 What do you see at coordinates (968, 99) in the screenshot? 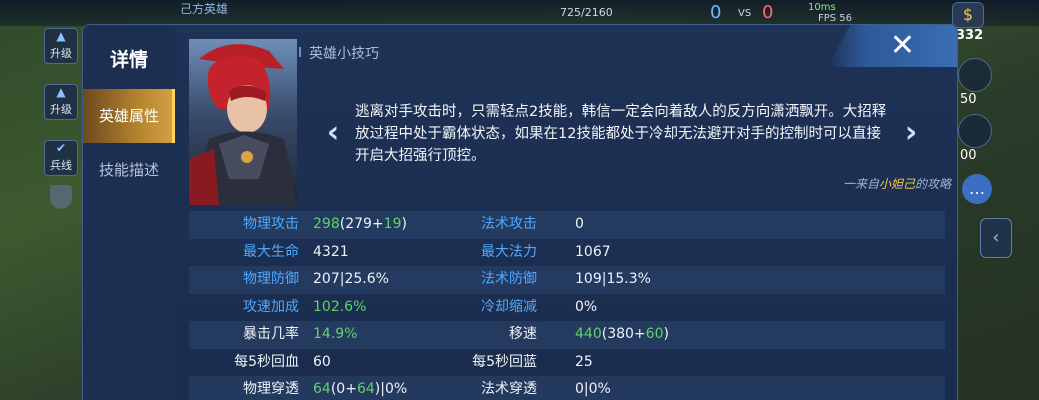
I see `item-value: 50` at bounding box center [968, 99].